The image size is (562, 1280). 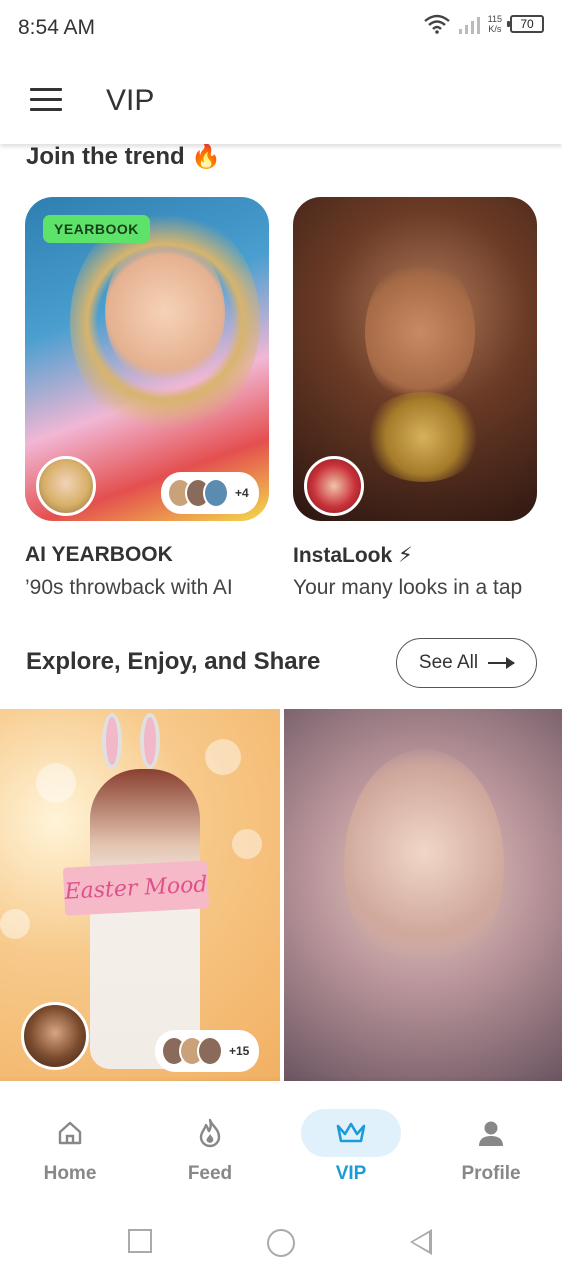 I want to click on arrow-right-icon, so click(x=502, y=663).